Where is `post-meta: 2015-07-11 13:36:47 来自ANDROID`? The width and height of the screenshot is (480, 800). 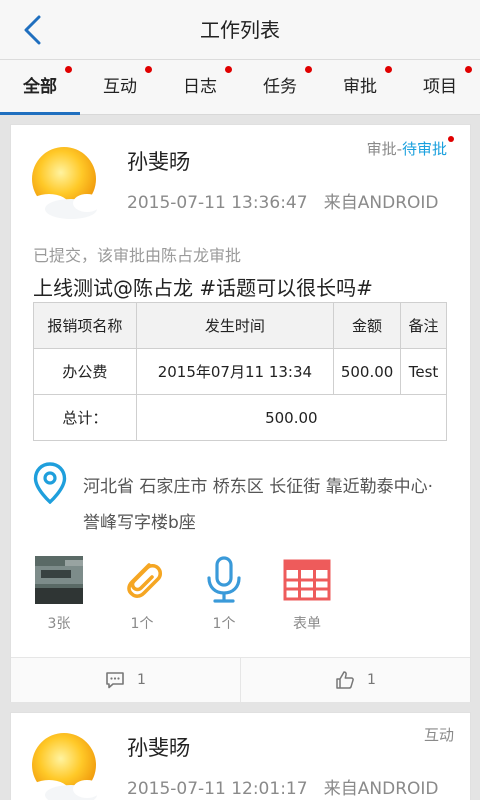 post-meta: 2015-07-11 13:36:47 来自ANDROID is located at coordinates (283, 200).